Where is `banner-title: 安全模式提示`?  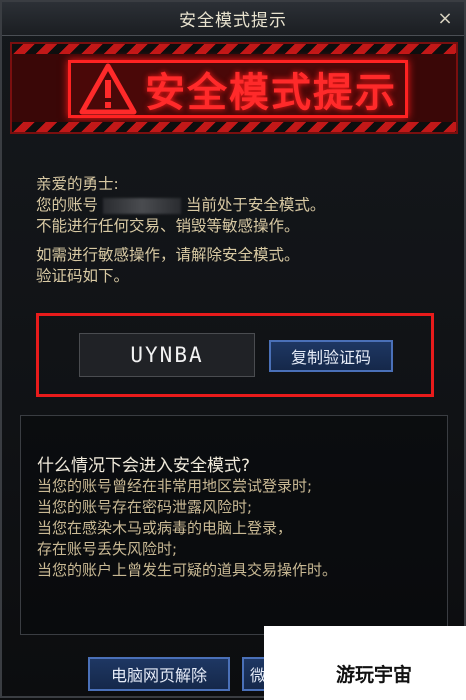 banner-title: 安全模式提示 is located at coordinates (271, 93).